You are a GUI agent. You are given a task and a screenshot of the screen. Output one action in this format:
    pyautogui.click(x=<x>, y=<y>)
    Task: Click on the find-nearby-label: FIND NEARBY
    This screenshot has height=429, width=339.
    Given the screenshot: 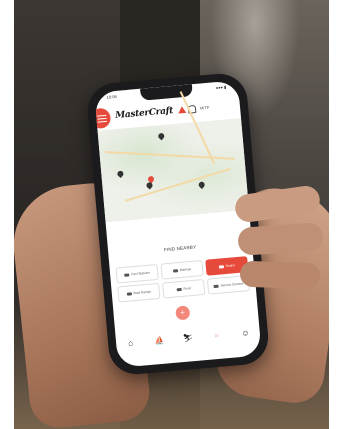 What is the action you would take?
    pyautogui.click(x=180, y=248)
    